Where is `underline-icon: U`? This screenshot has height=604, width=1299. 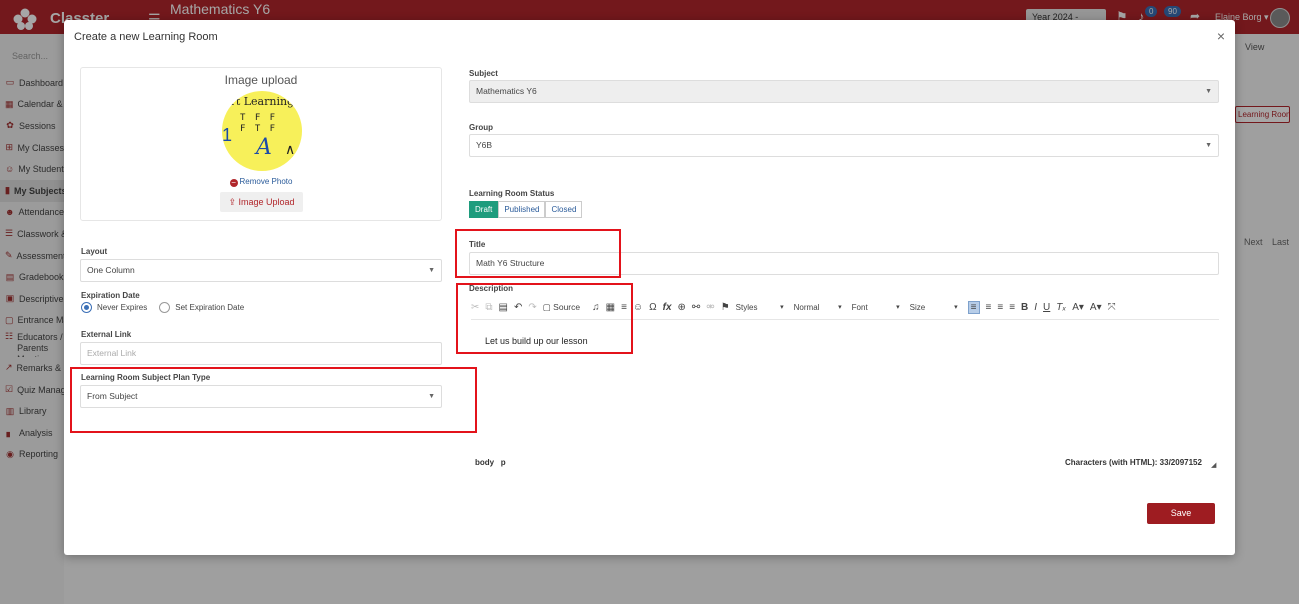
underline-icon: U is located at coordinates (1046, 307).